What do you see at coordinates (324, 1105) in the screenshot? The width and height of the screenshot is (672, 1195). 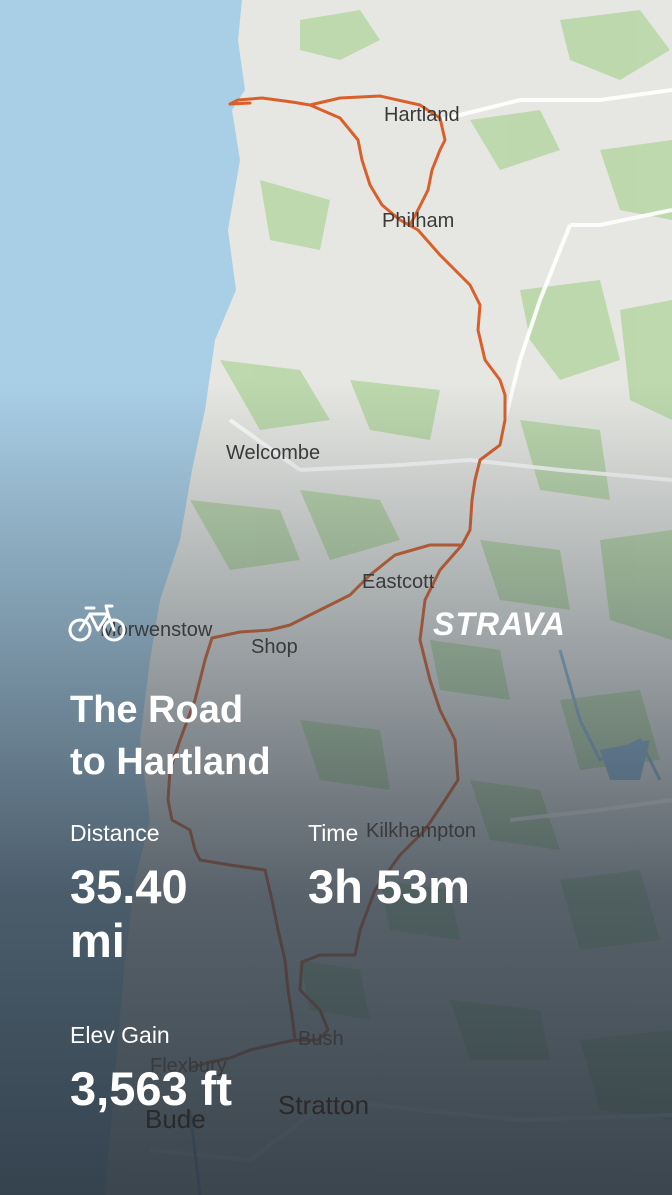 I see `map-label-stratton: Stratton` at bounding box center [324, 1105].